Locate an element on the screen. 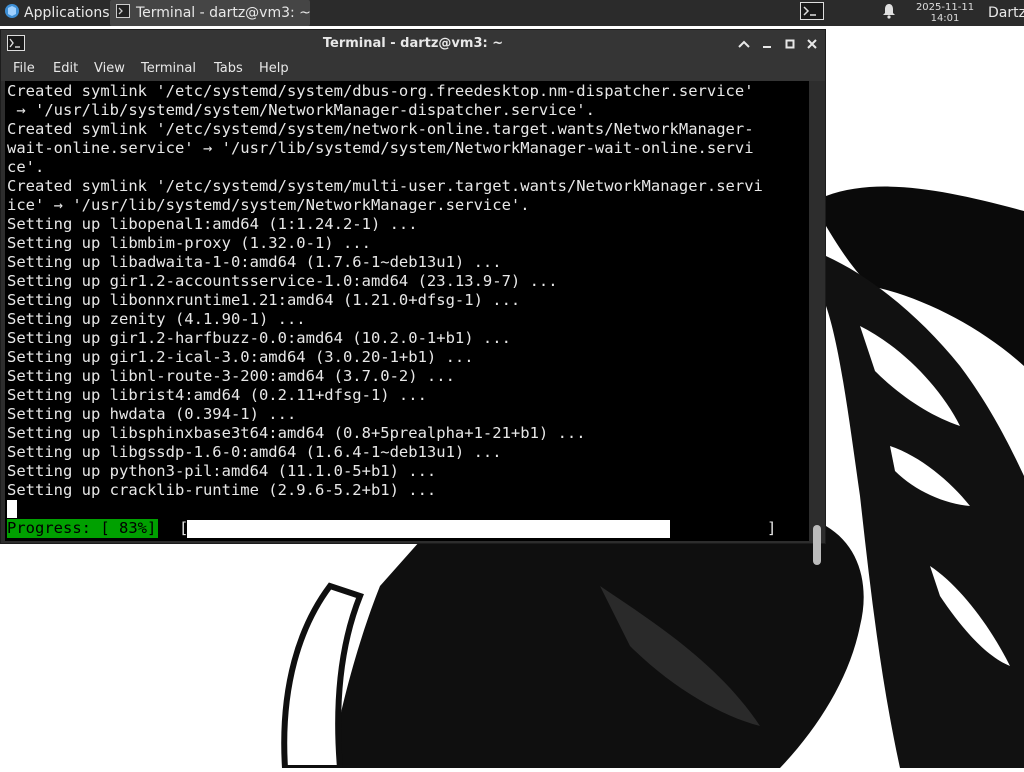 The height and width of the screenshot is (772, 1024). progress-bar is located at coordinates (478, 529).